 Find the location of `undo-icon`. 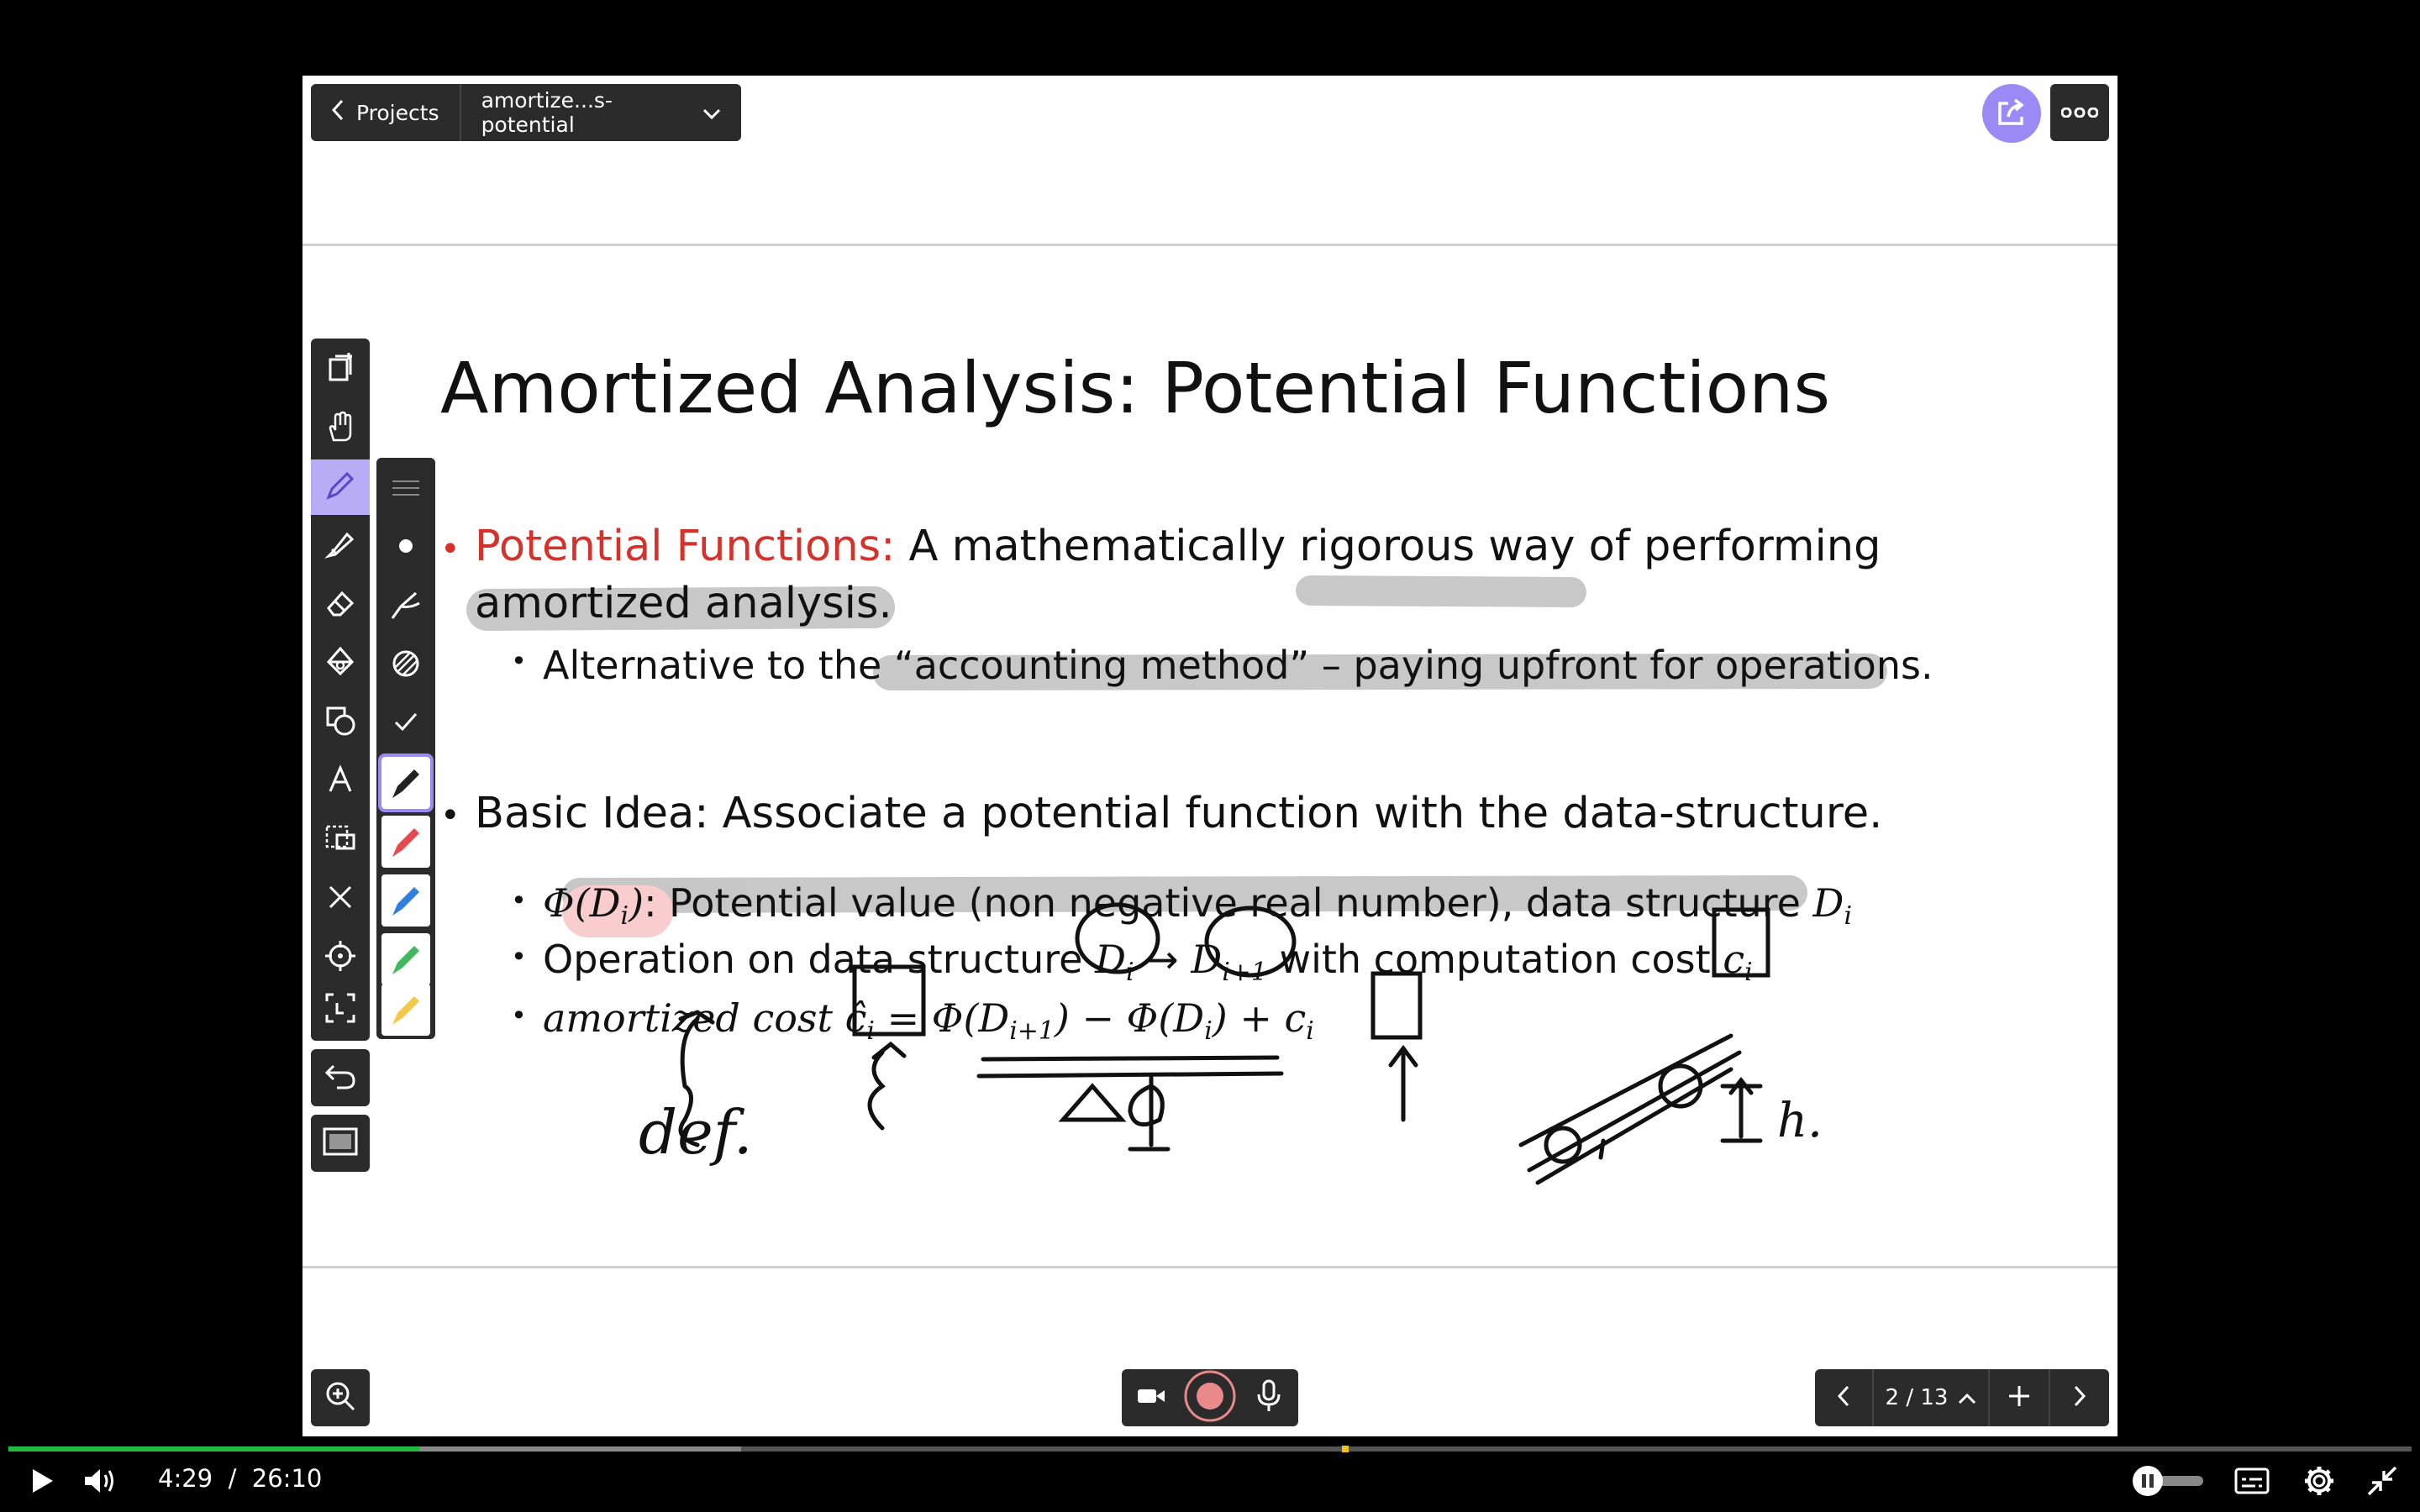

undo-icon is located at coordinates (340, 1077).